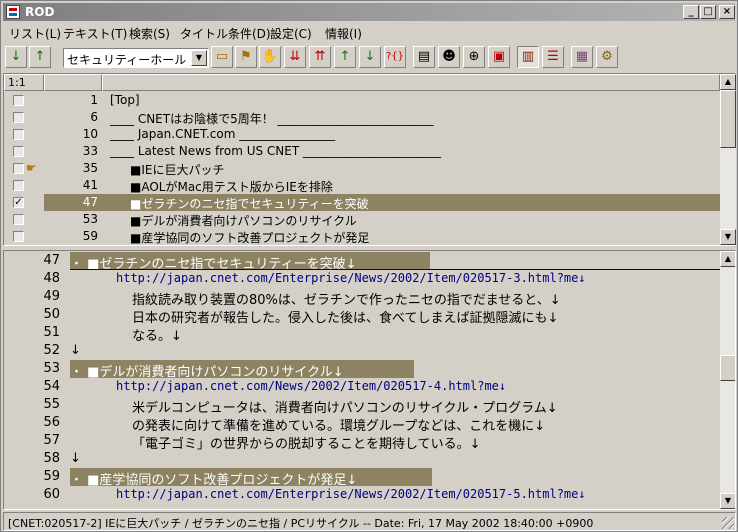 Image resolution: width=738 pixels, height=532 pixels. I want to click on line-number: 52, so click(51, 350).